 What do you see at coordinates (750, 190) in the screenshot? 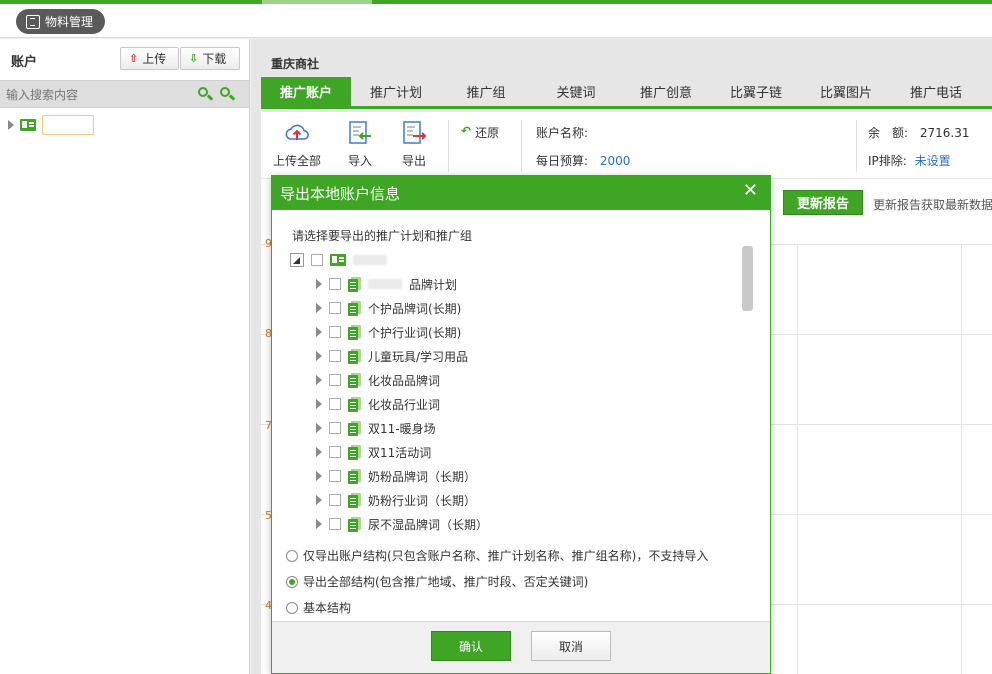
I see `close-icon: ✕` at bounding box center [750, 190].